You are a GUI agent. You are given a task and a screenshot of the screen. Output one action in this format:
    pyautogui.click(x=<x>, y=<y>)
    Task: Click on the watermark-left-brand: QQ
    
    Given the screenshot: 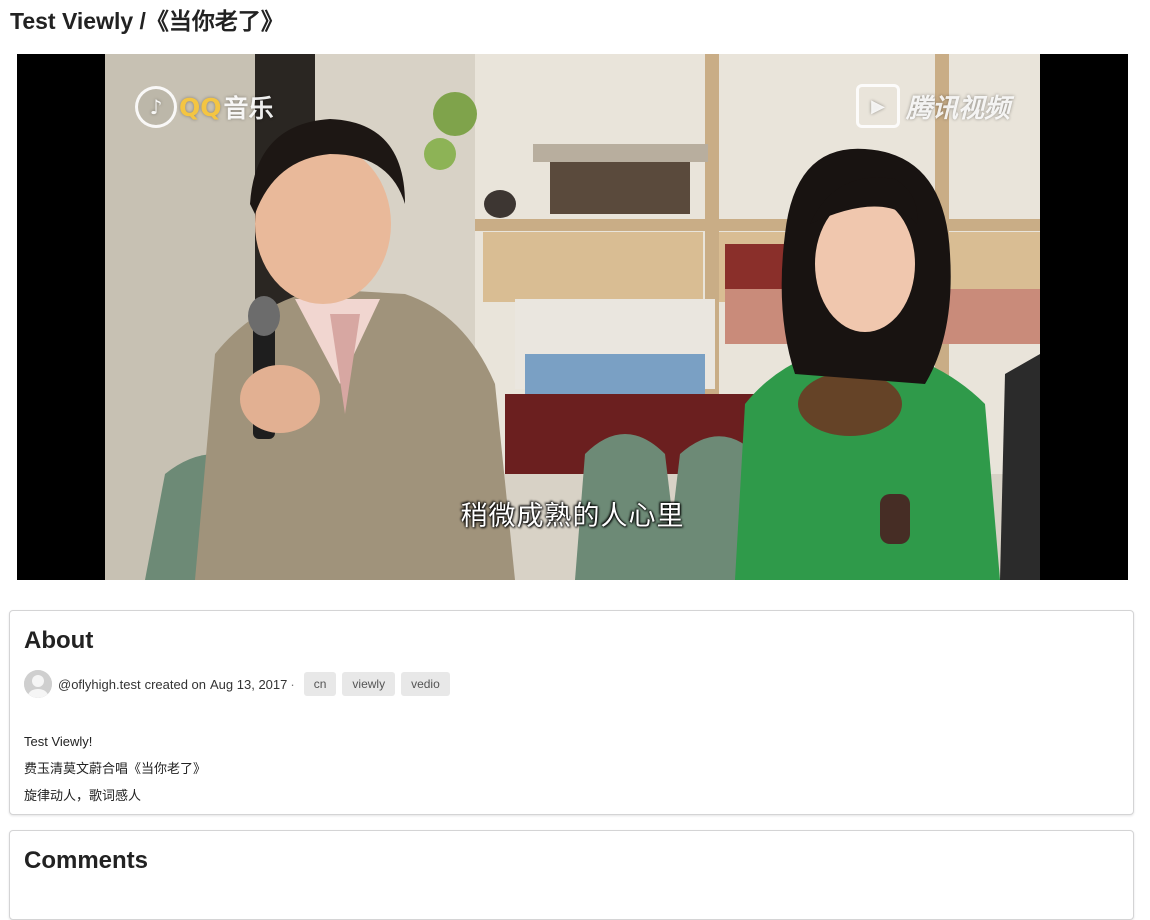 What is the action you would take?
    pyautogui.click(x=200, y=107)
    